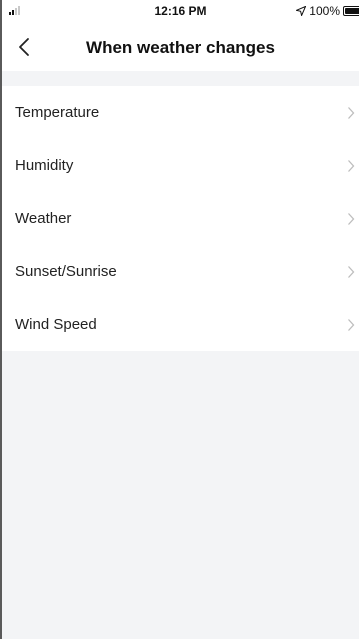 The width and height of the screenshot is (359, 639). I want to click on list-item-label: Wind Speed, so click(56, 324).